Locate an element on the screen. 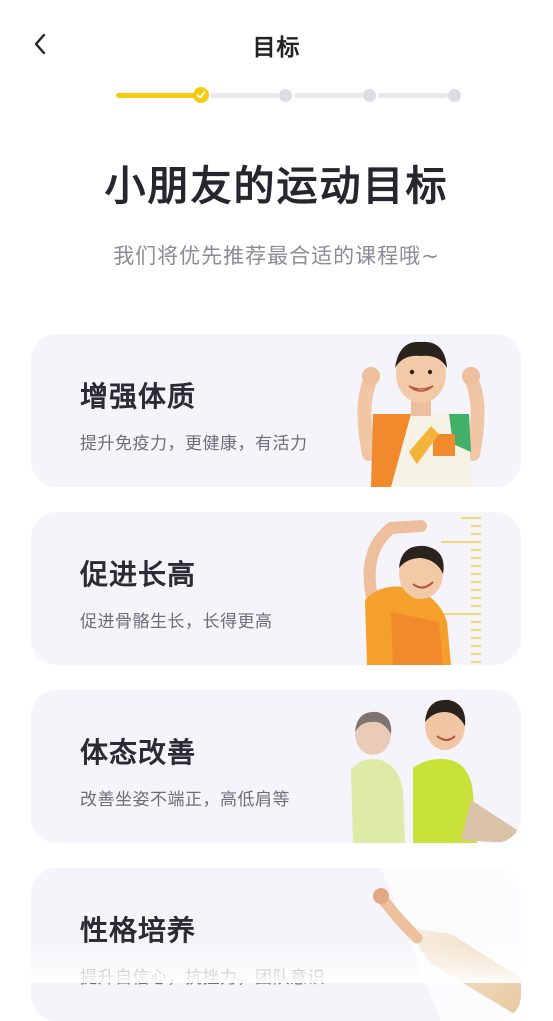 Image resolution: width=553 pixels, height=1021 pixels. boy-measuring-height-image is located at coordinates (422, 591).